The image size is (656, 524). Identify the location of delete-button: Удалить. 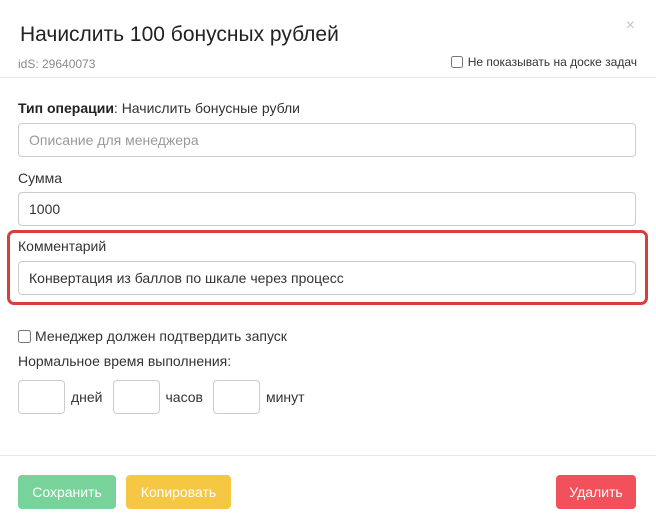
(596, 492).